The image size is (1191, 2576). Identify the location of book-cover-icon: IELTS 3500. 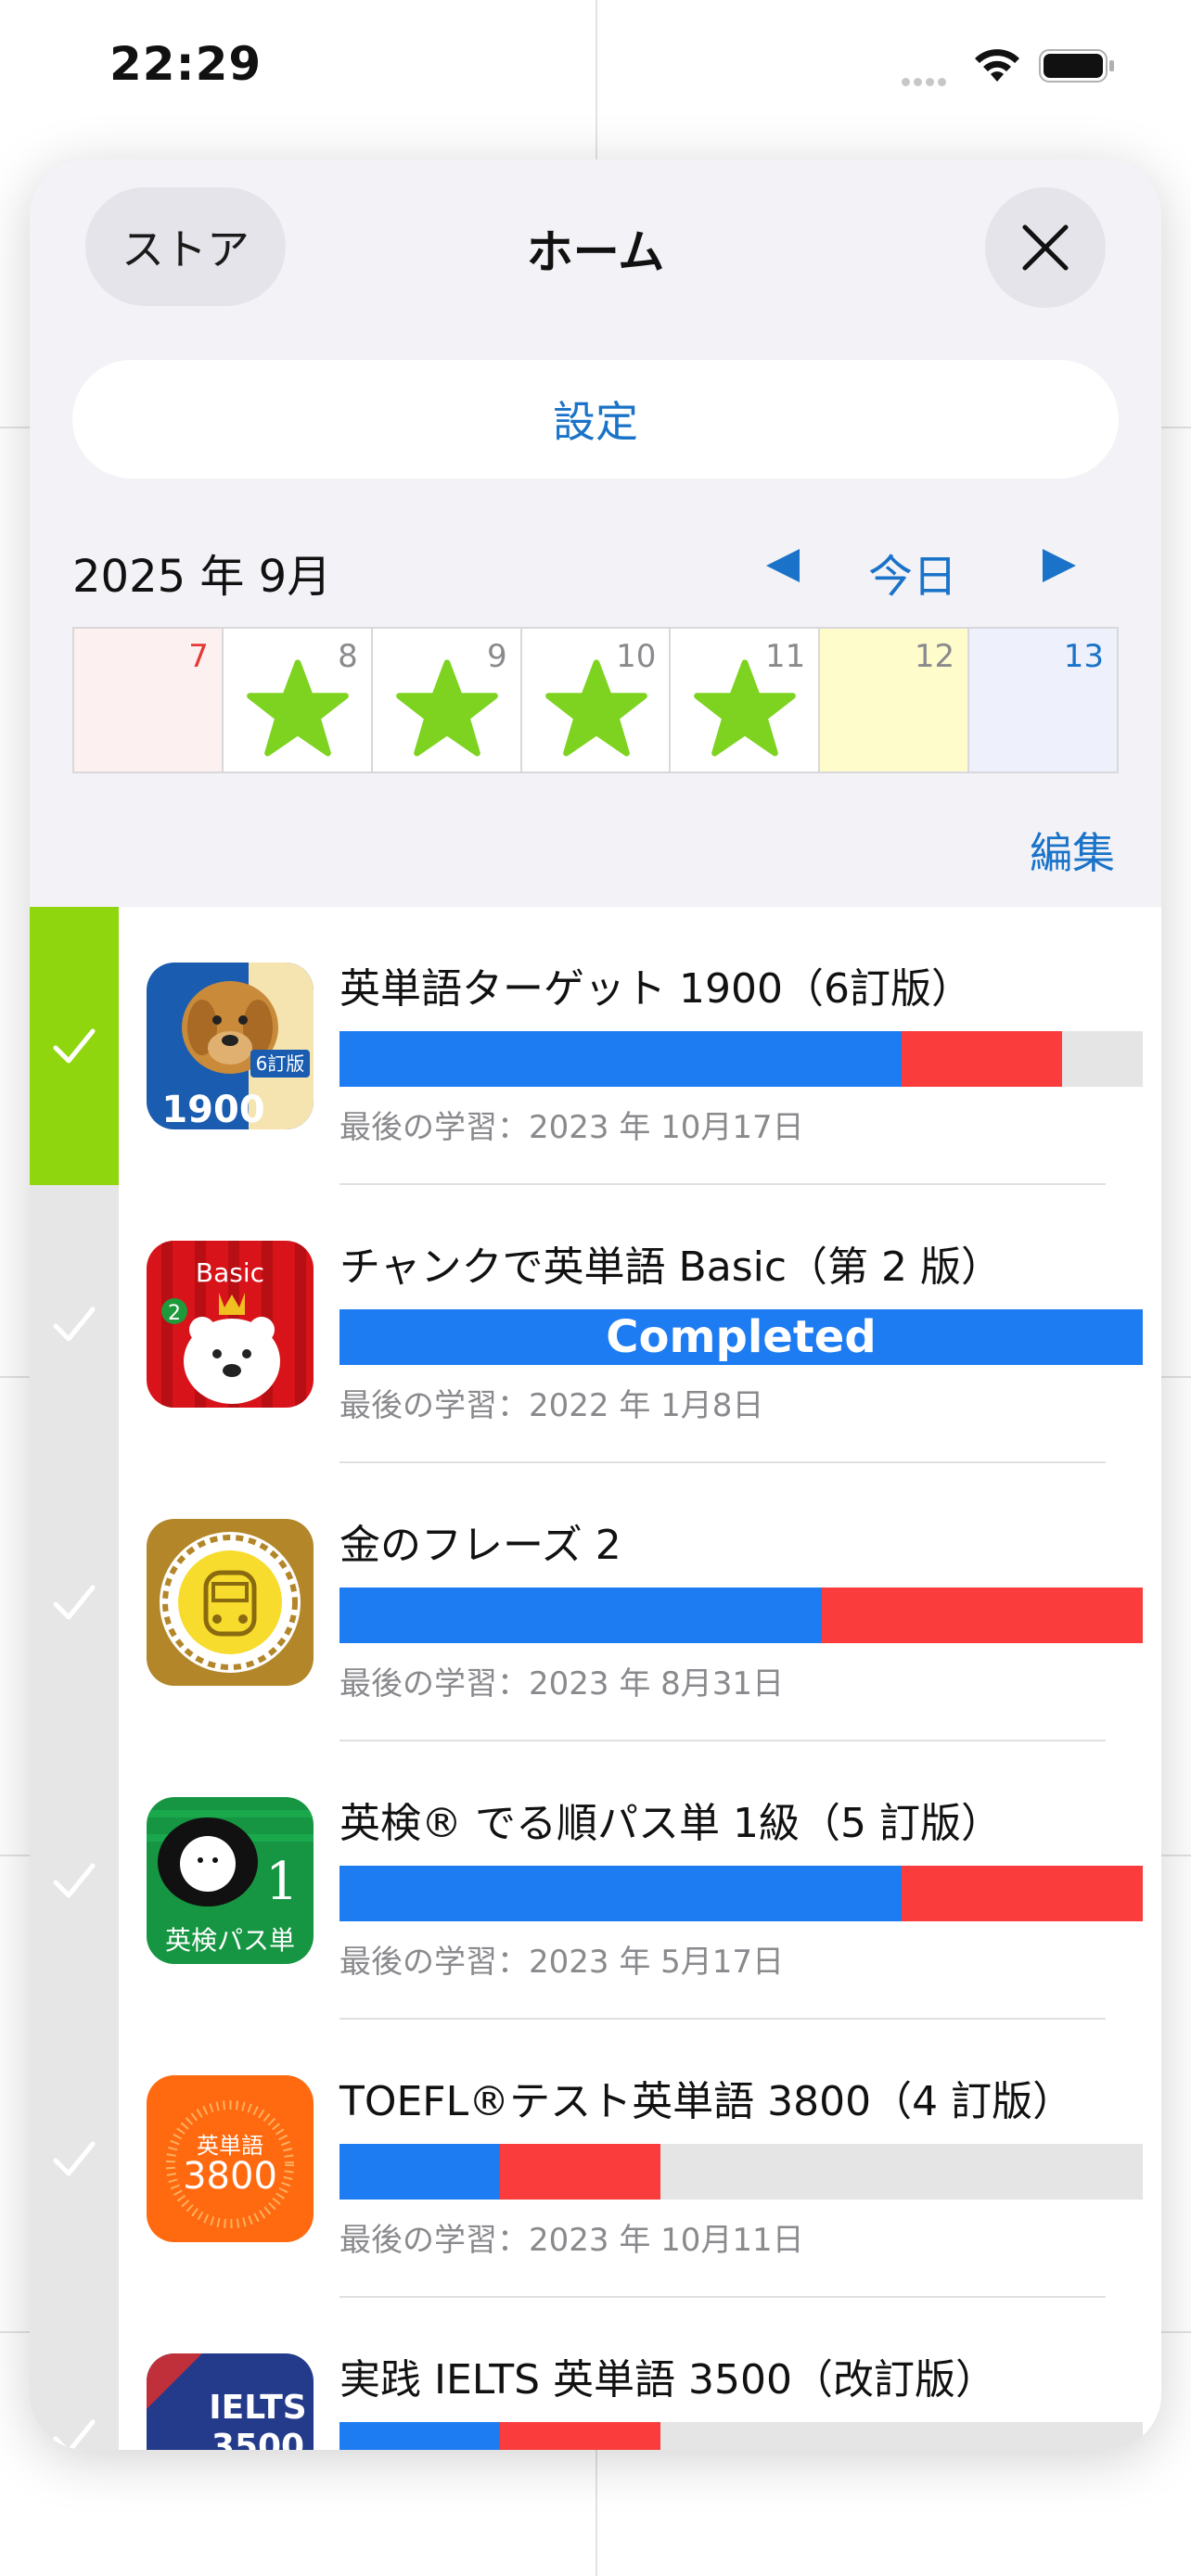
(230, 2401).